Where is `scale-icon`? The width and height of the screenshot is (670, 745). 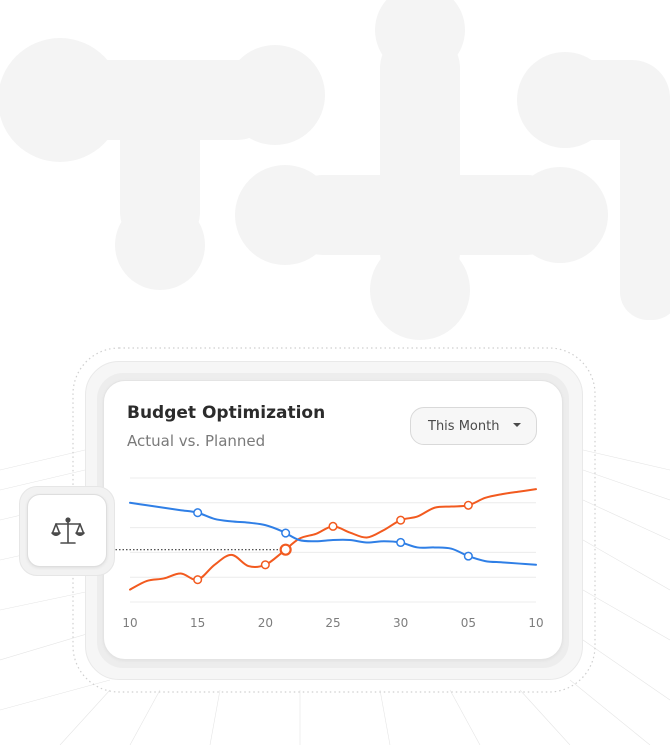 scale-icon is located at coordinates (68, 530).